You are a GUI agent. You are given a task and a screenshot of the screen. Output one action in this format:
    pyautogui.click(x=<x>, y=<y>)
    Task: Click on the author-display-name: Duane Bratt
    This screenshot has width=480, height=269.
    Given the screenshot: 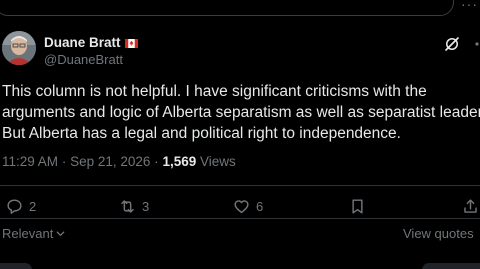 What is the action you would take?
    pyautogui.click(x=82, y=43)
    